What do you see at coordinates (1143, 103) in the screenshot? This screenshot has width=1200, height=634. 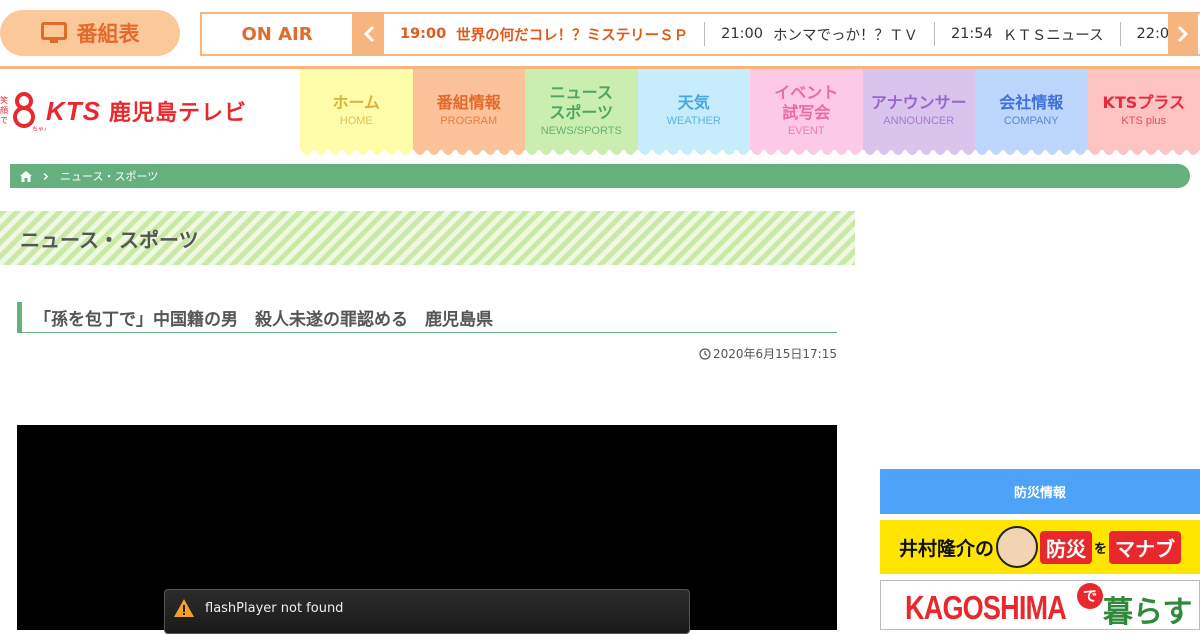 I see `nav-label: KTSプラス` at bounding box center [1143, 103].